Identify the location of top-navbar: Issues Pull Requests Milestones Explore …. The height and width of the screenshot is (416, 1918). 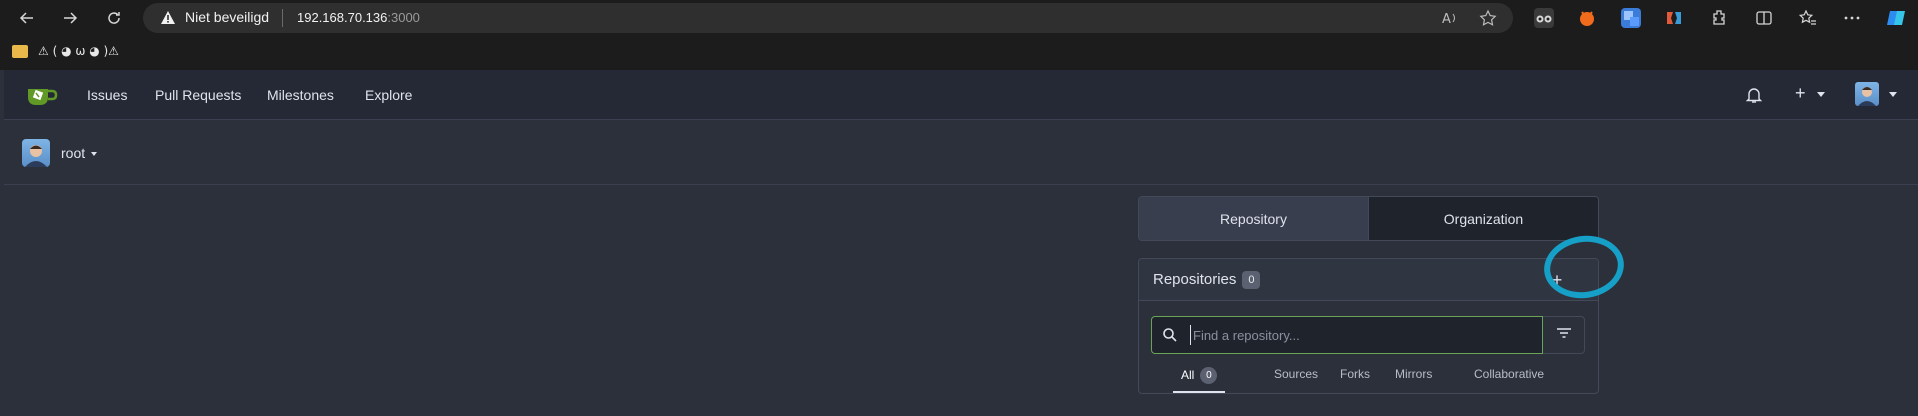
(961, 95).